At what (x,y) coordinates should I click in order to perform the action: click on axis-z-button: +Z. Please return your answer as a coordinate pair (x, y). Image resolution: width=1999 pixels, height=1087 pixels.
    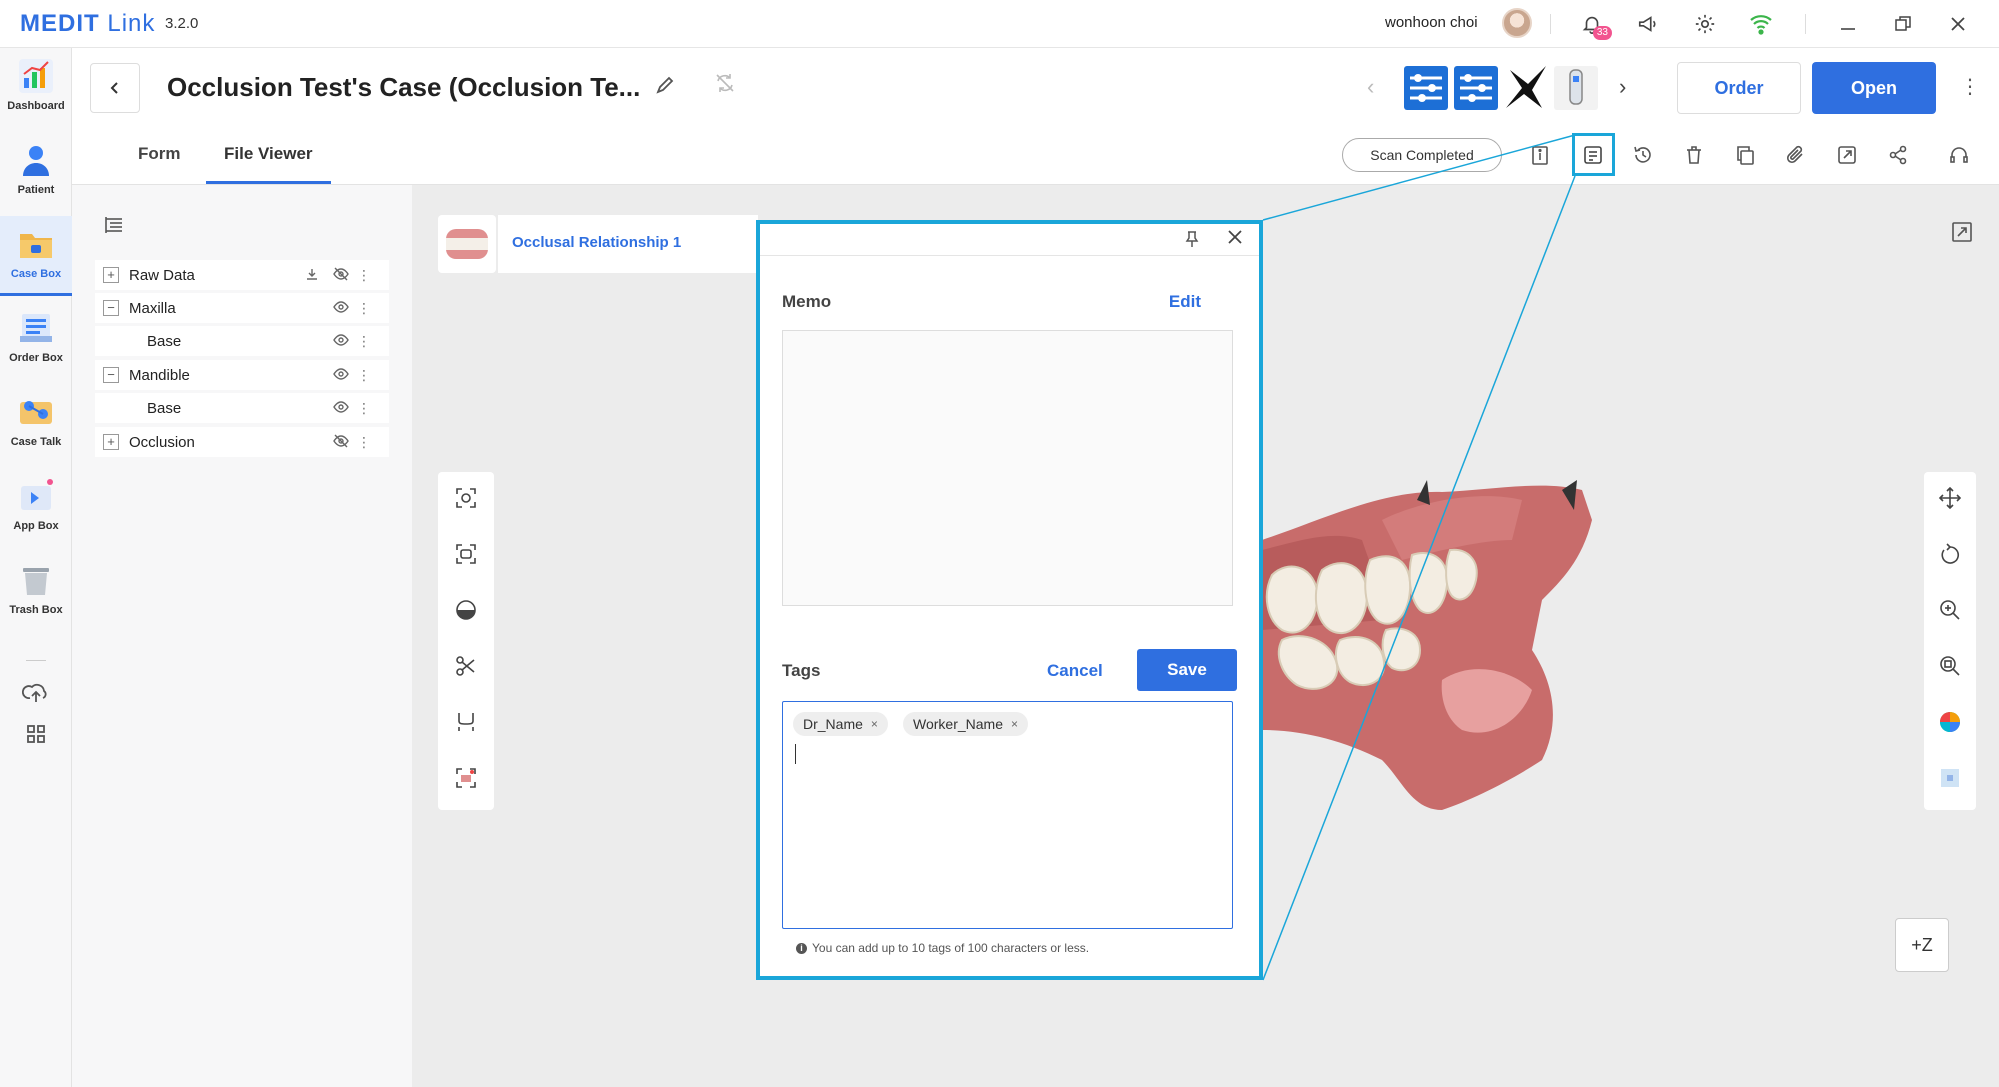
    Looking at the image, I should click on (1922, 945).